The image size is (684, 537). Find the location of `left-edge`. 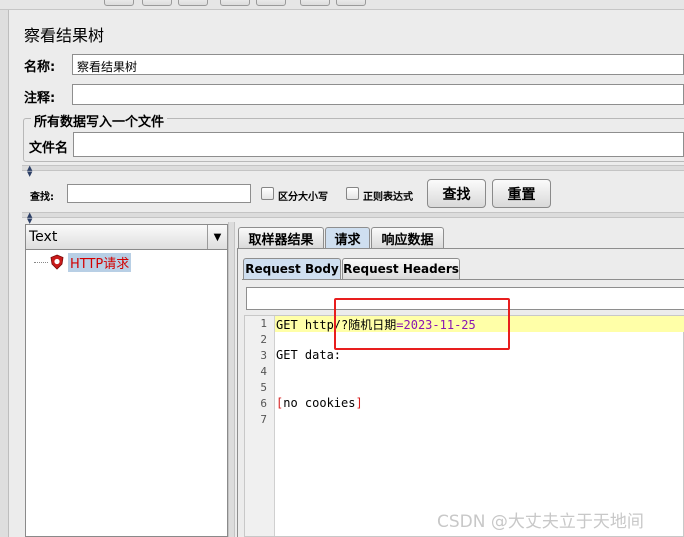

left-edge is located at coordinates (4, 273).